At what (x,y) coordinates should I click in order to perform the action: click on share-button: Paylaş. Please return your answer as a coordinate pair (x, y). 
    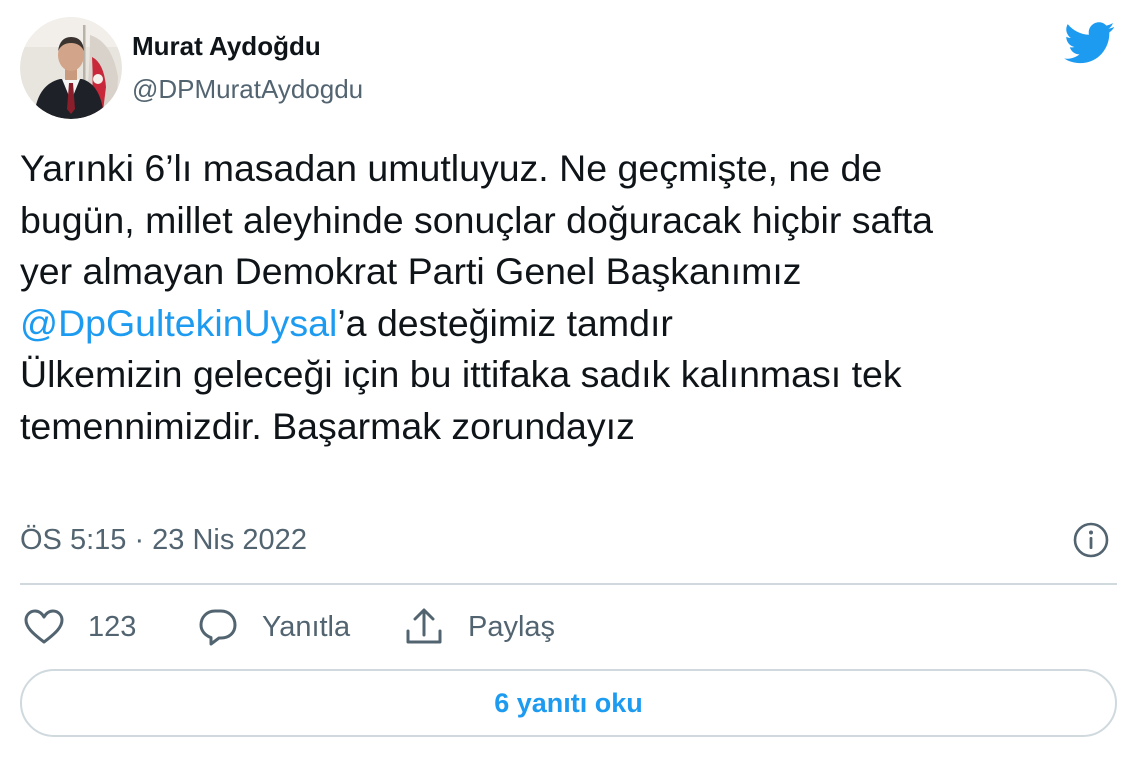
    Looking at the image, I should click on (479, 627).